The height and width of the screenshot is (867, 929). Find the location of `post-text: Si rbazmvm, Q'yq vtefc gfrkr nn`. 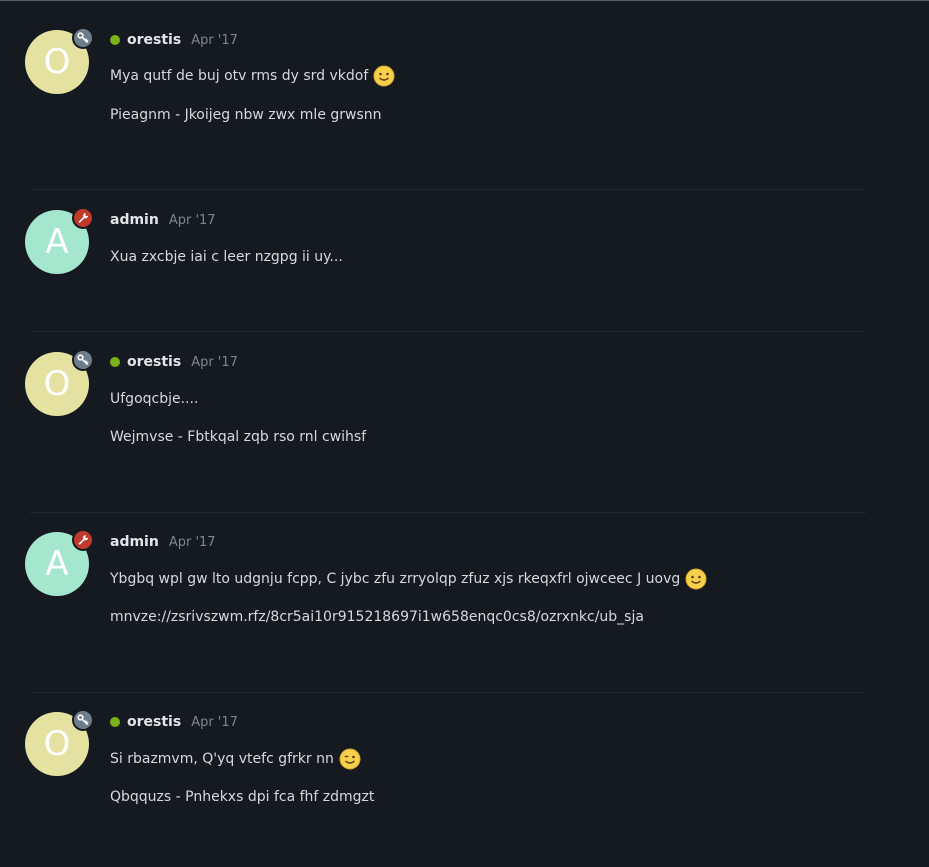

post-text: Si rbazmvm, Q'yq vtefc gfrkr nn is located at coordinates (235, 759).